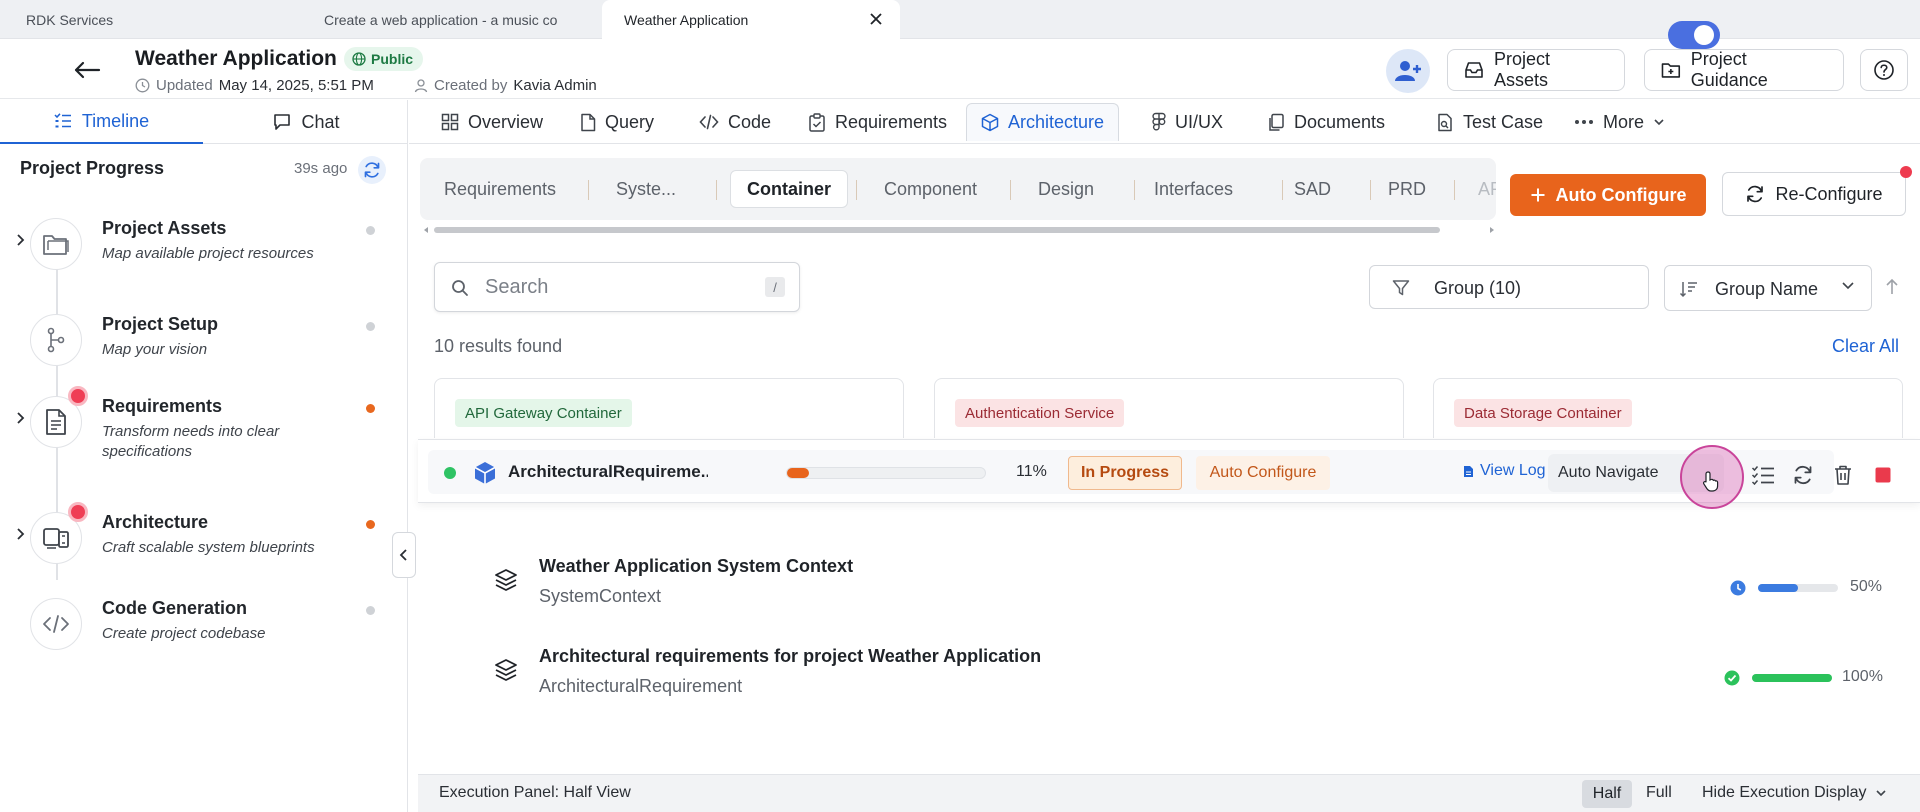 This screenshot has height=812, width=1920. I want to click on tab-documents: Documents, so click(1326, 122).